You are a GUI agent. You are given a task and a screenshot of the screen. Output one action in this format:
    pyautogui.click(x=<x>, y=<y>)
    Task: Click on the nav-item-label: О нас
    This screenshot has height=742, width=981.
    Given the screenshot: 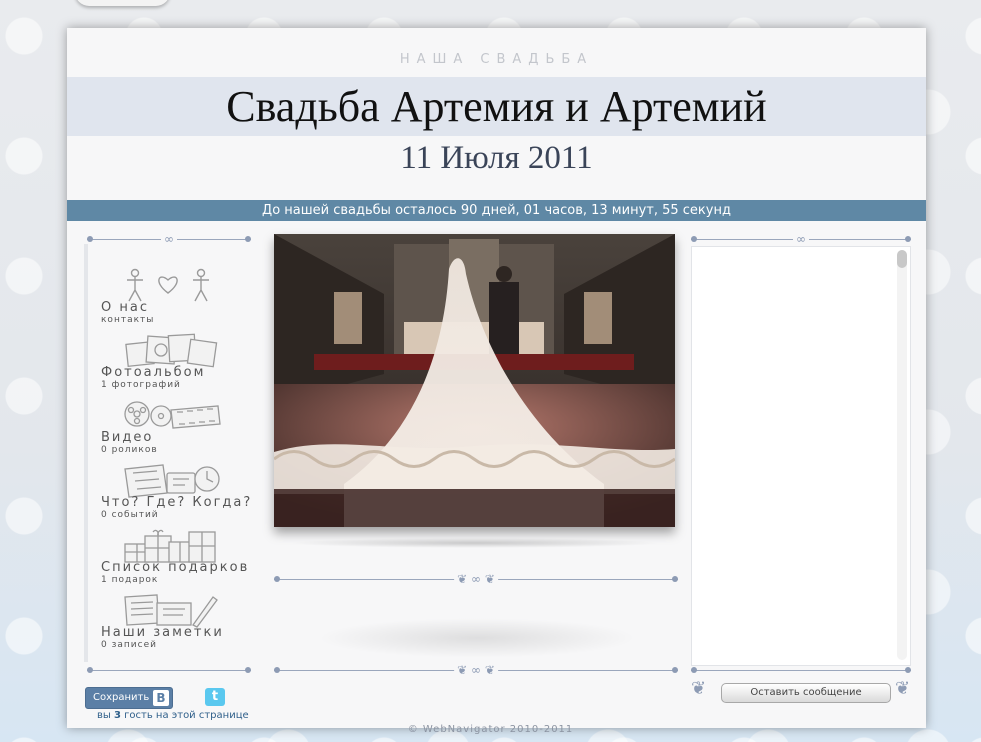 What is the action you would take?
    pyautogui.click(x=125, y=307)
    